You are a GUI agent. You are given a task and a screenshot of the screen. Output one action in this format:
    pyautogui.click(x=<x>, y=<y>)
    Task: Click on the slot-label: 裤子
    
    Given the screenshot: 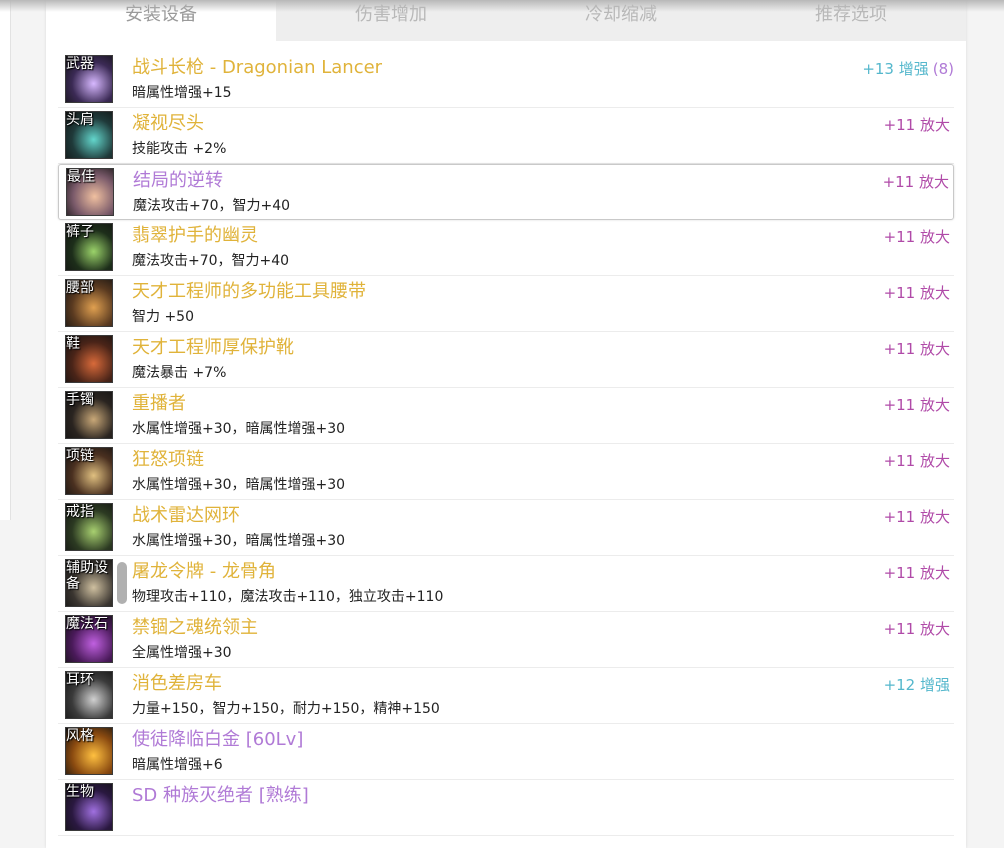 What is the action you would take?
    pyautogui.click(x=80, y=232)
    